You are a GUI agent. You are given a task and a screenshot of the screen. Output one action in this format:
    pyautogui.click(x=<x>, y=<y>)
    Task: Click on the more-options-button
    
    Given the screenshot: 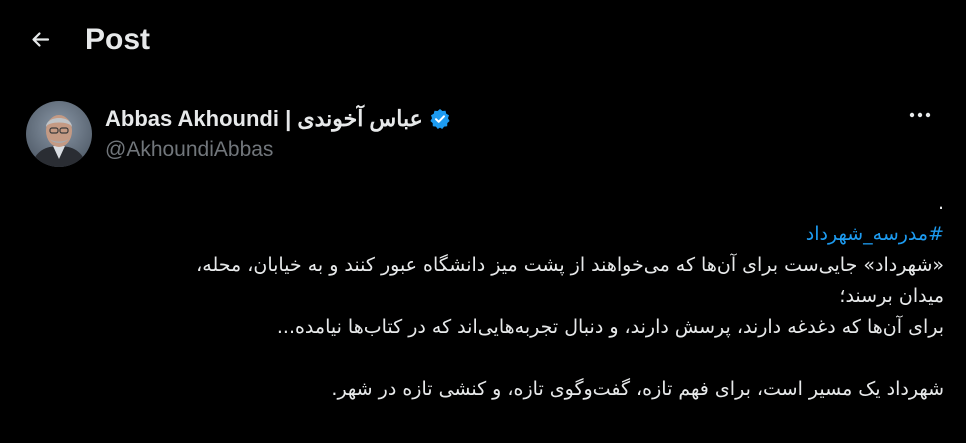 What is the action you would take?
    pyautogui.click(x=920, y=115)
    